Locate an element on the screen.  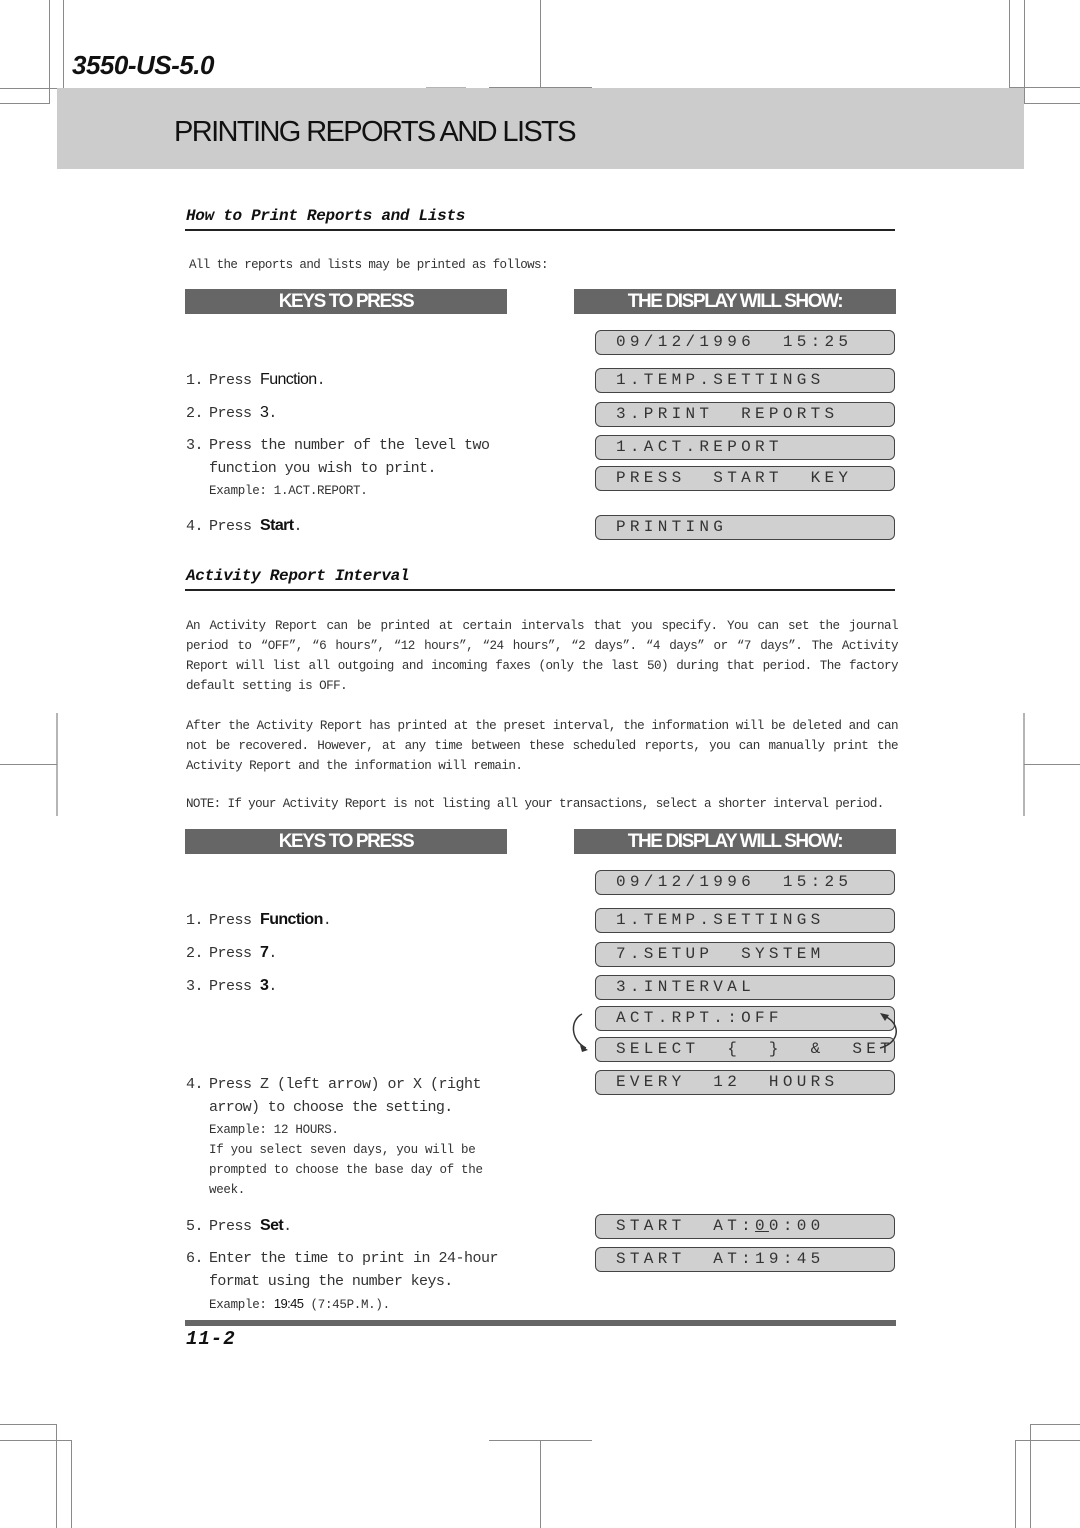
lcd-display: 3.PRINT REPORTS is located at coordinates (745, 414).